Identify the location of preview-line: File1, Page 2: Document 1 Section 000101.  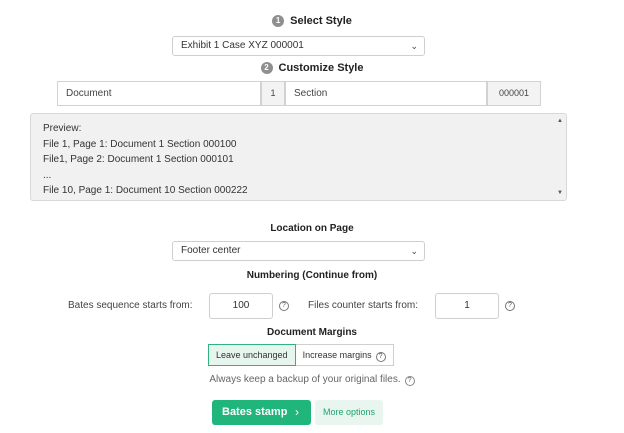
(138, 159).